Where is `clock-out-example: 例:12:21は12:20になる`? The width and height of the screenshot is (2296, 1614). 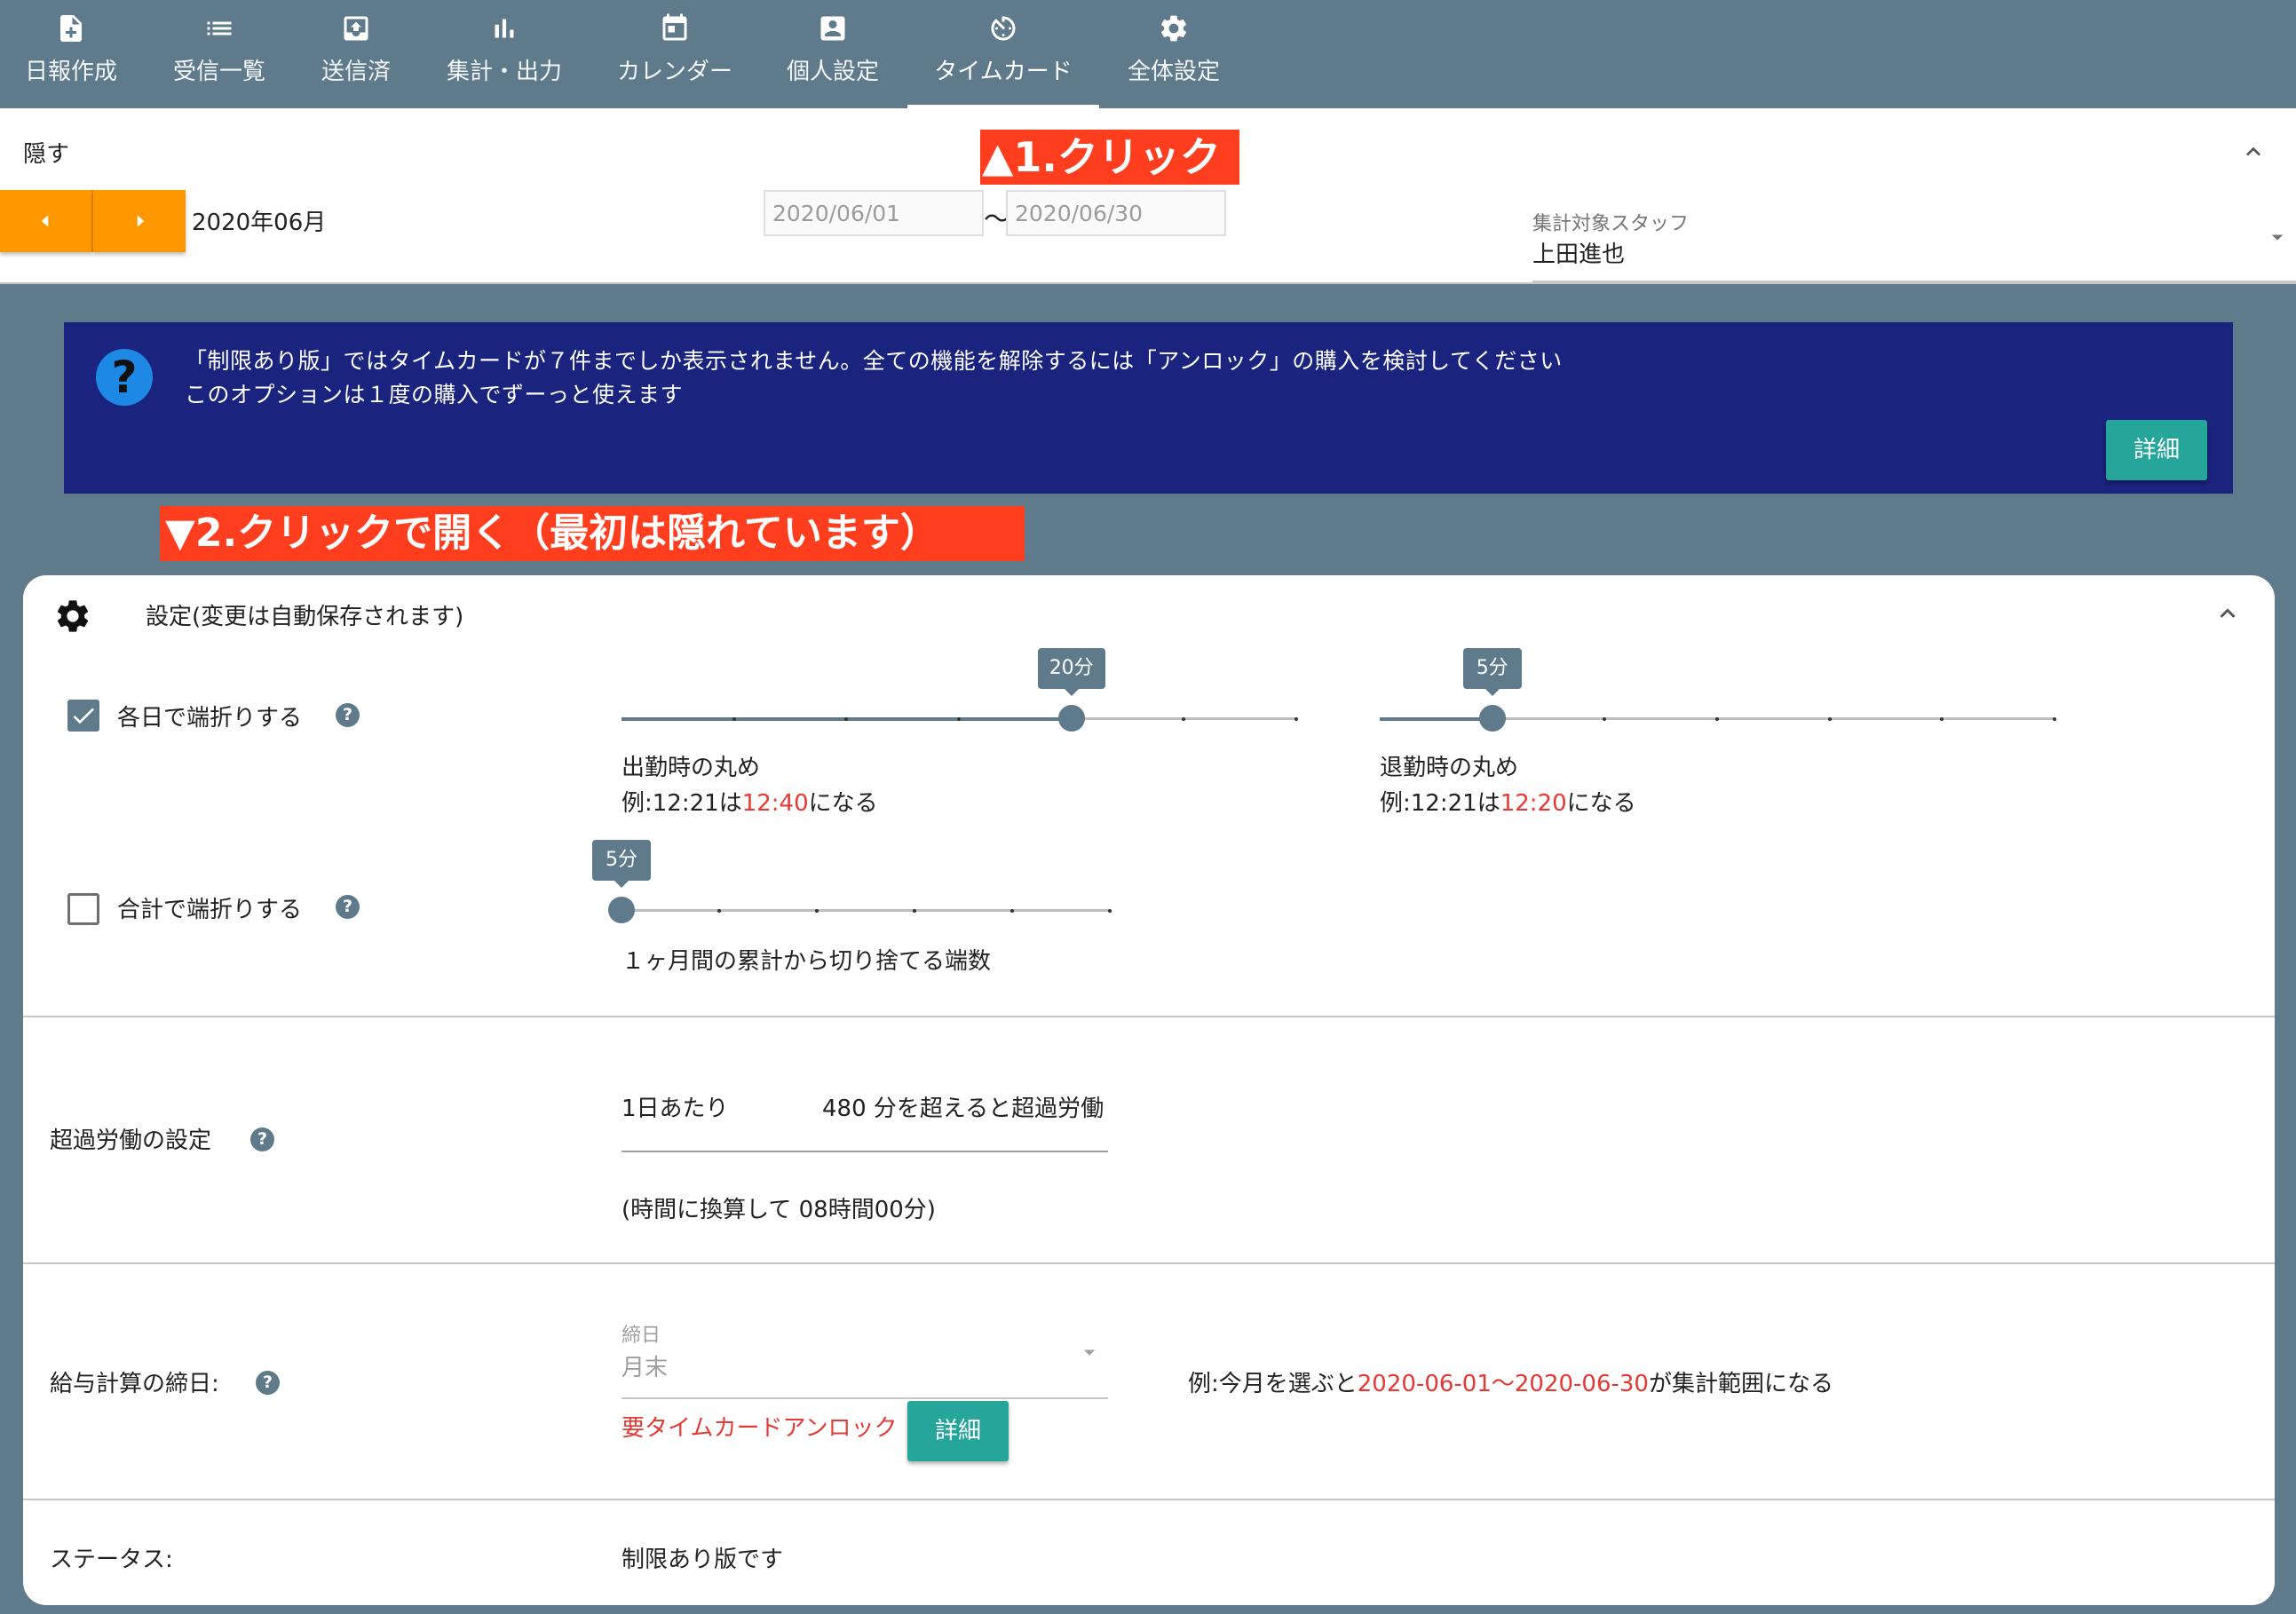 clock-out-example: 例:12:21は12:20になる is located at coordinates (1508, 801).